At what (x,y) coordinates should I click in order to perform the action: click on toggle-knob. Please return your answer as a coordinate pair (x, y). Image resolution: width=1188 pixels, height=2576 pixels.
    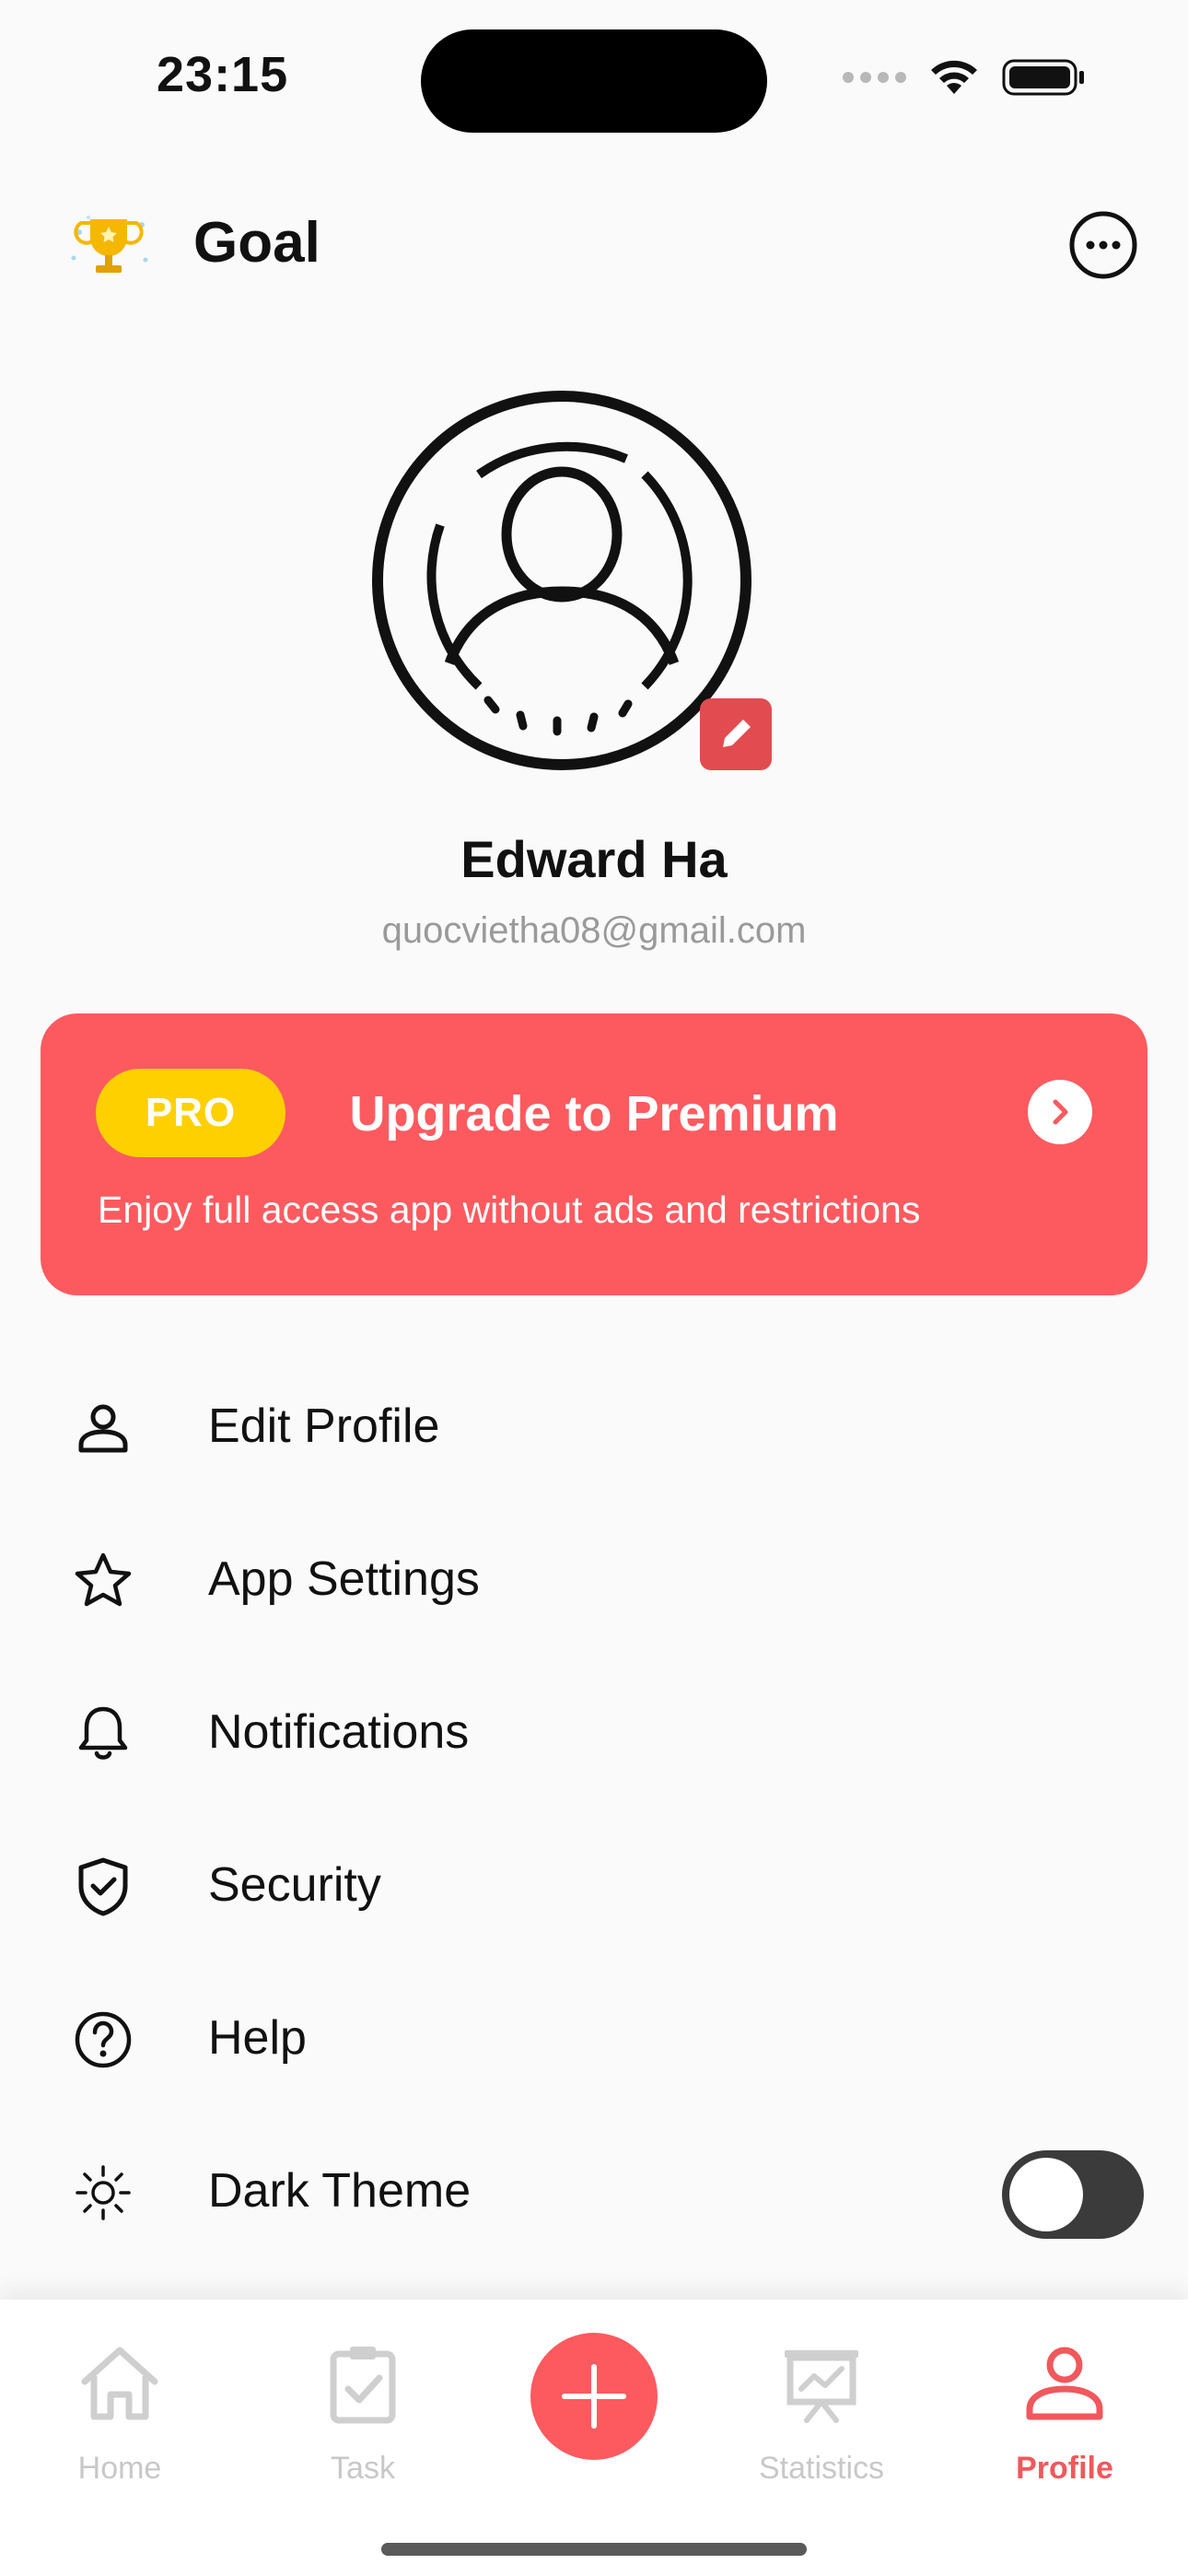
    Looking at the image, I should click on (1046, 2194).